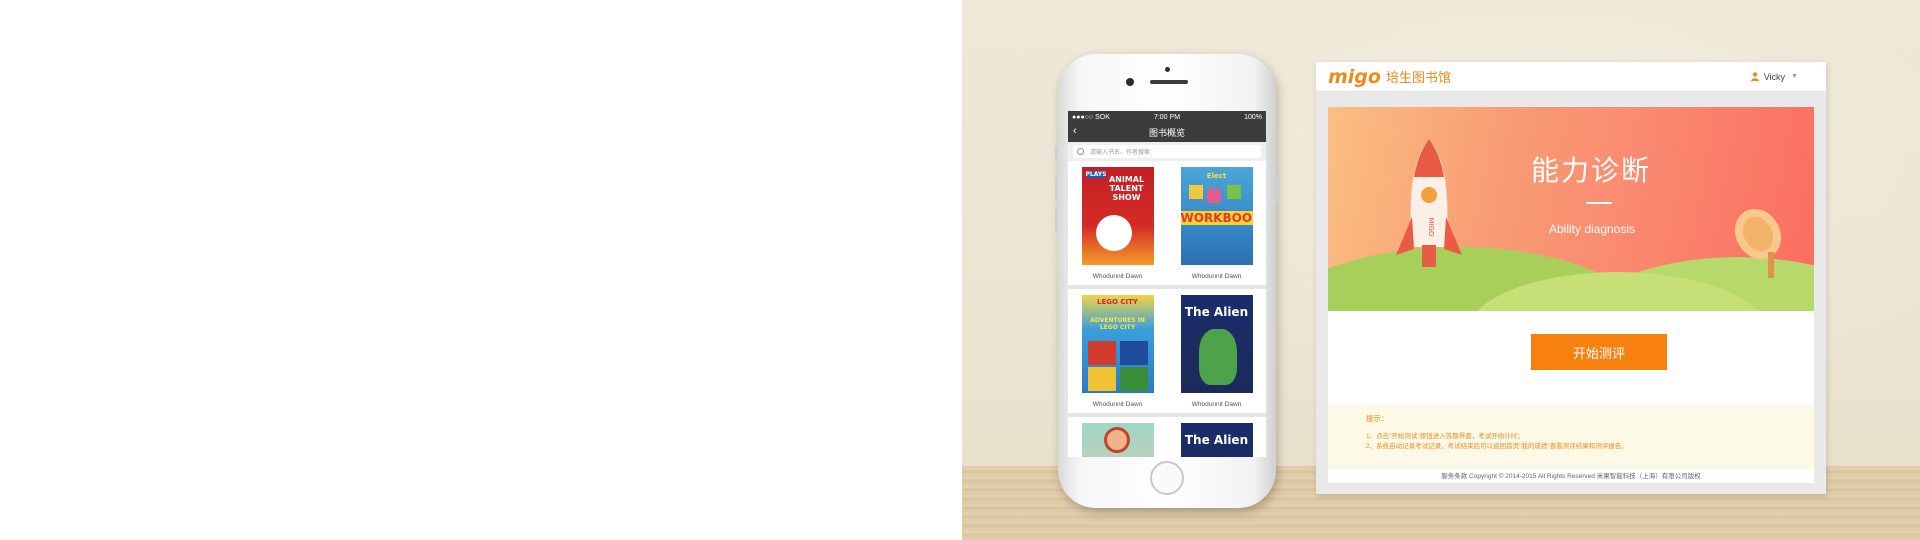 This screenshot has width=1920, height=540. What do you see at coordinates (1590, 170) in the screenshot?
I see `banner-title: 能力诊断` at bounding box center [1590, 170].